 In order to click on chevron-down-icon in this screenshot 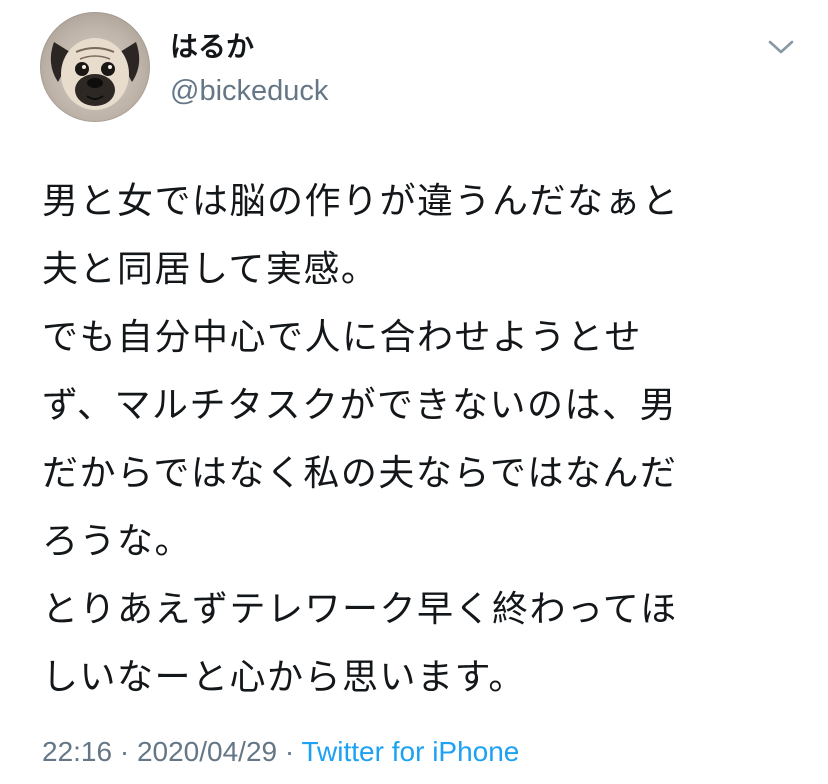, I will do `click(781, 47)`.